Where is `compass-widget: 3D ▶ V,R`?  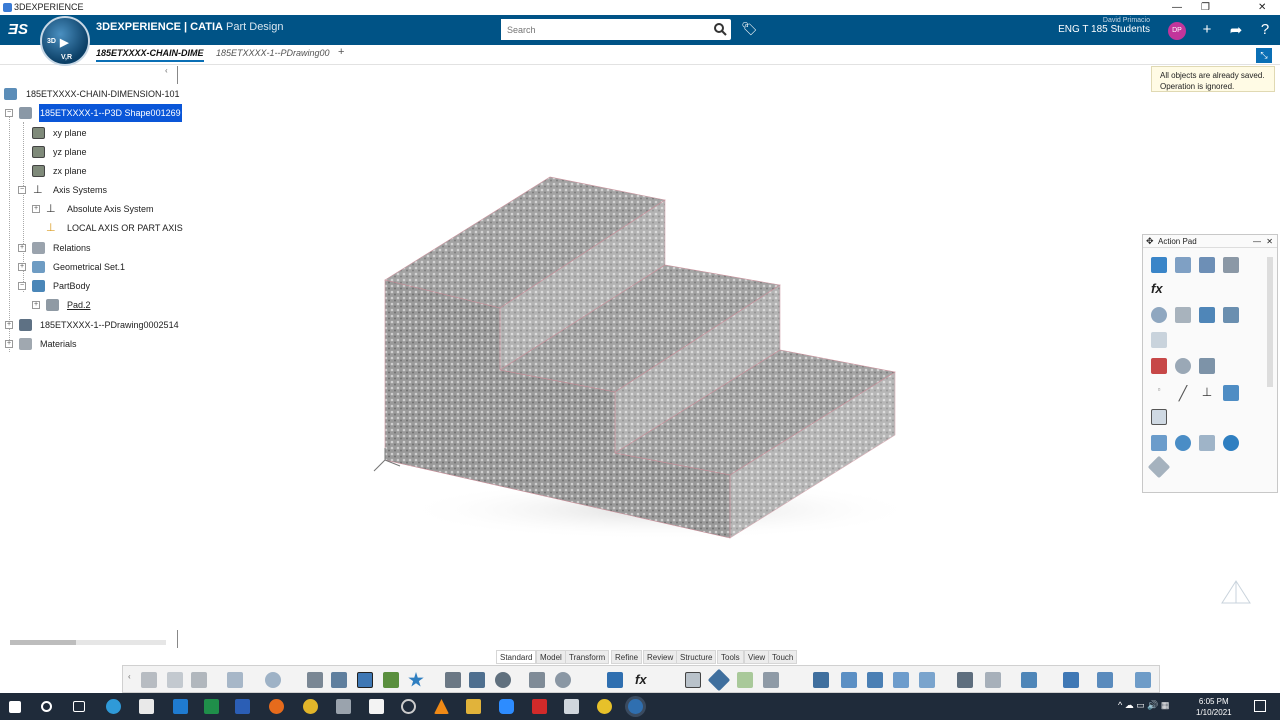
compass-widget: 3D ▶ V,R is located at coordinates (65, 41).